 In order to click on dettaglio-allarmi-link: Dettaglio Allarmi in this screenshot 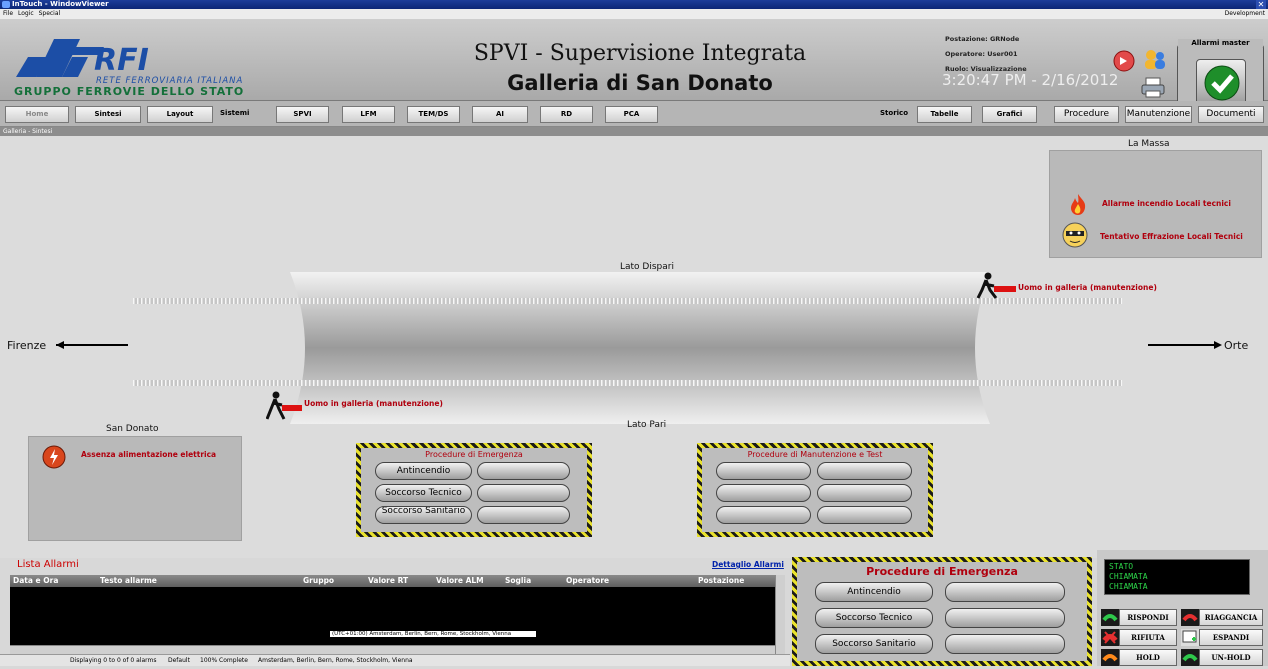, I will do `click(748, 564)`.